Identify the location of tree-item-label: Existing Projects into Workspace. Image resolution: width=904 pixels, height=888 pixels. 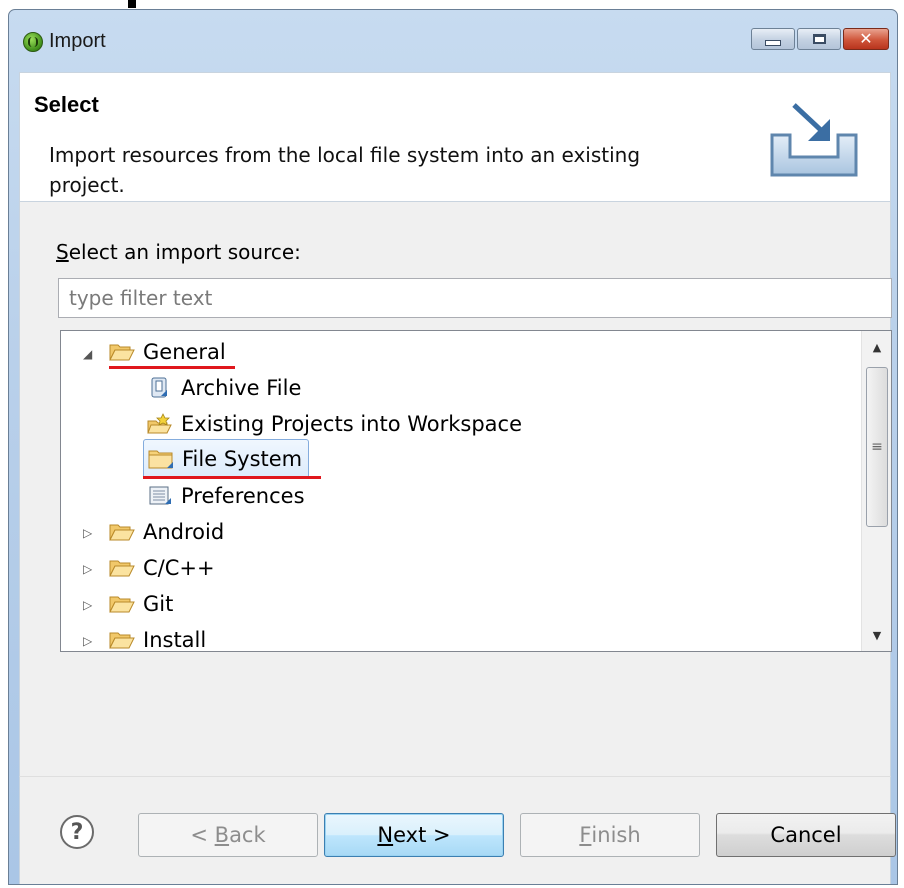
(352, 424).